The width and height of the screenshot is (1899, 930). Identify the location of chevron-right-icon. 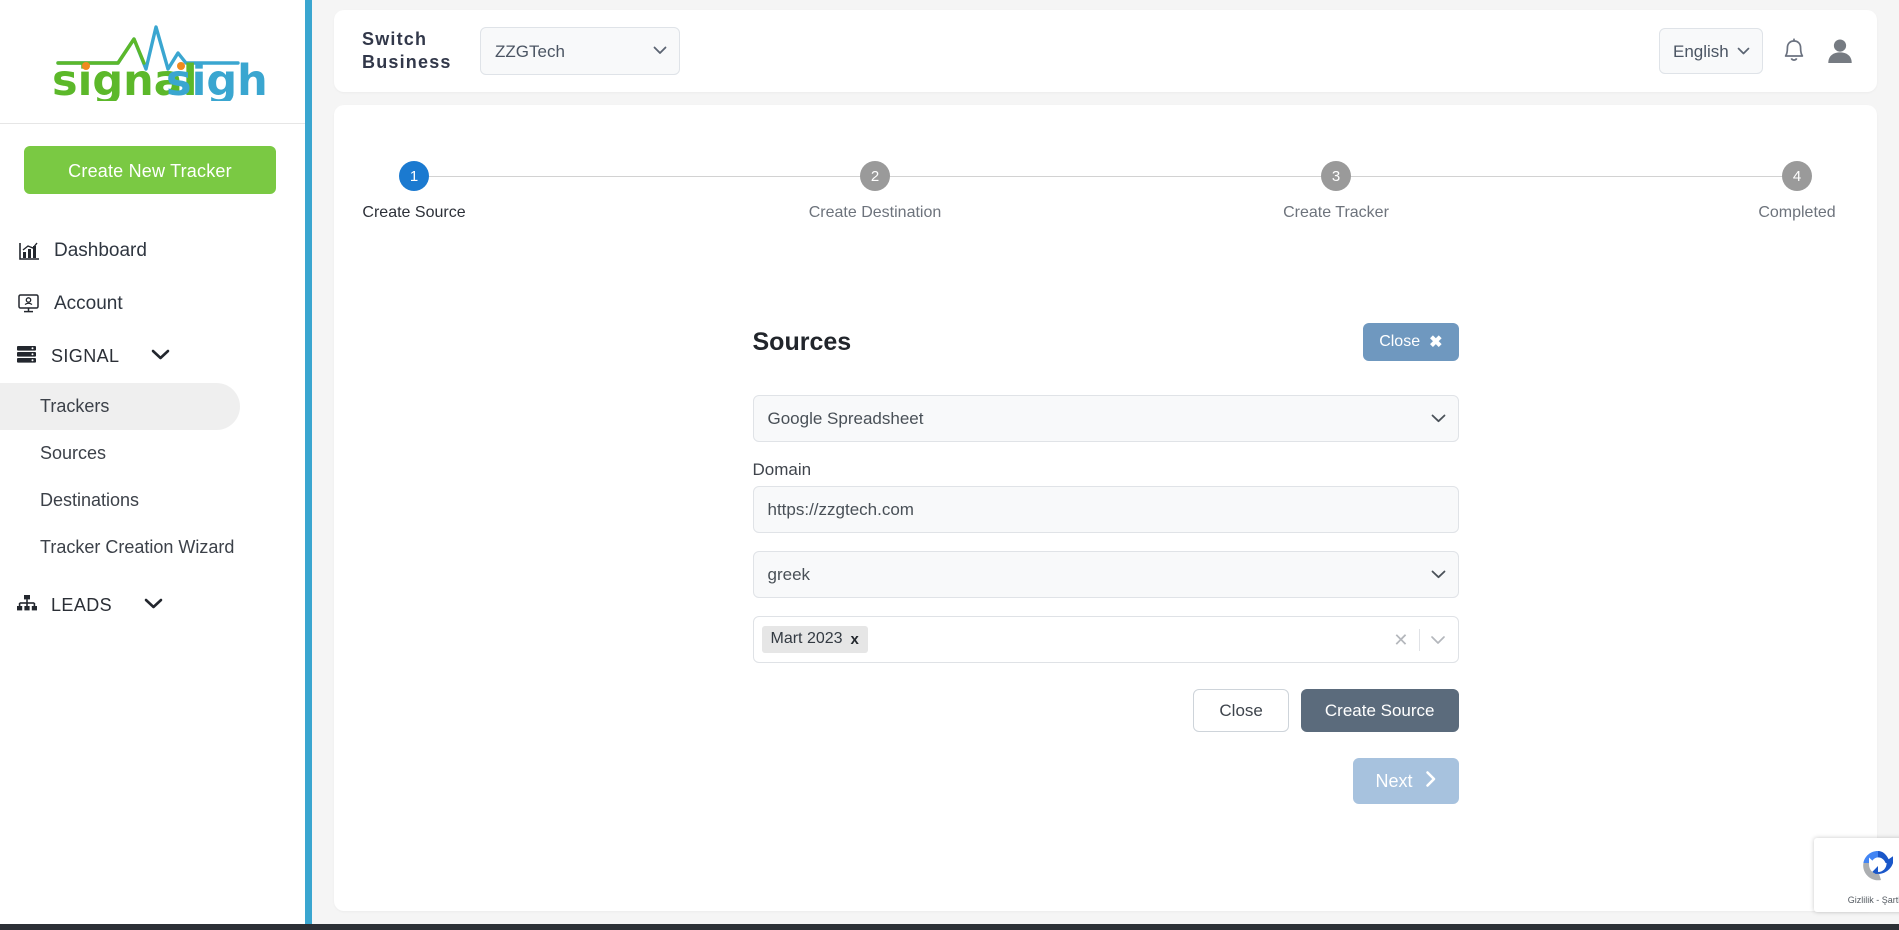
(1431, 781).